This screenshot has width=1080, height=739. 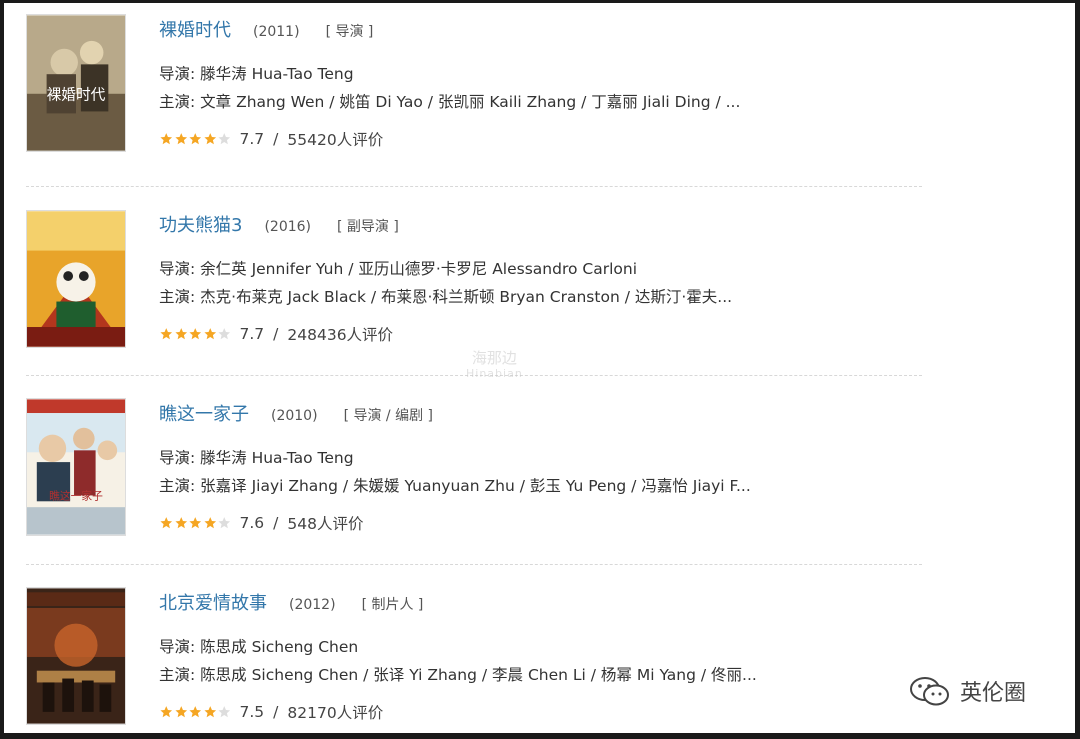 I want to click on rating-score: 7.6, so click(x=252, y=523).